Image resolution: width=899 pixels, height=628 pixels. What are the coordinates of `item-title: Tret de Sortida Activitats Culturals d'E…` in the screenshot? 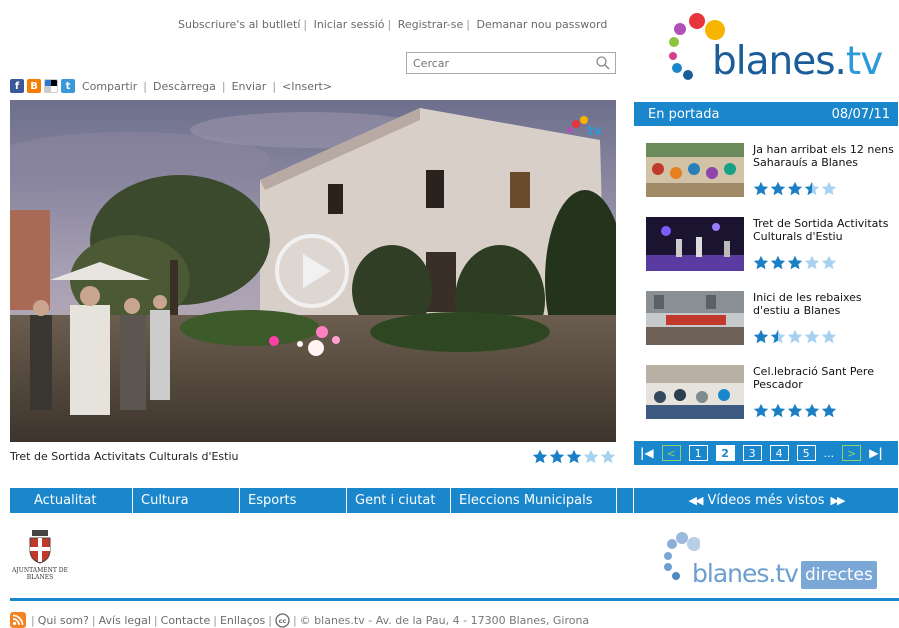 It's located at (825, 230).